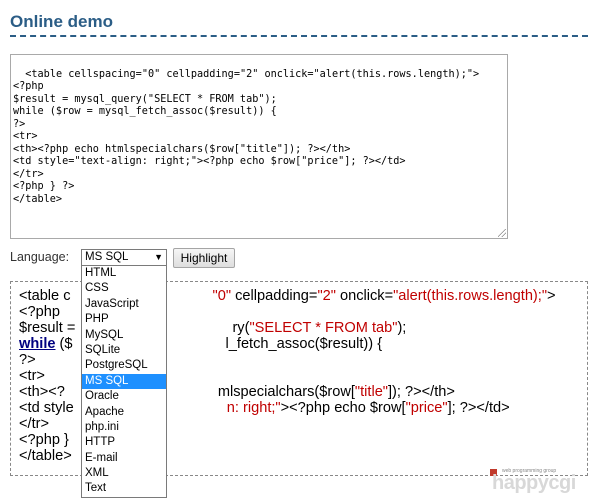 The height and width of the screenshot is (502, 591). I want to click on string-token: "price", so click(426, 408).